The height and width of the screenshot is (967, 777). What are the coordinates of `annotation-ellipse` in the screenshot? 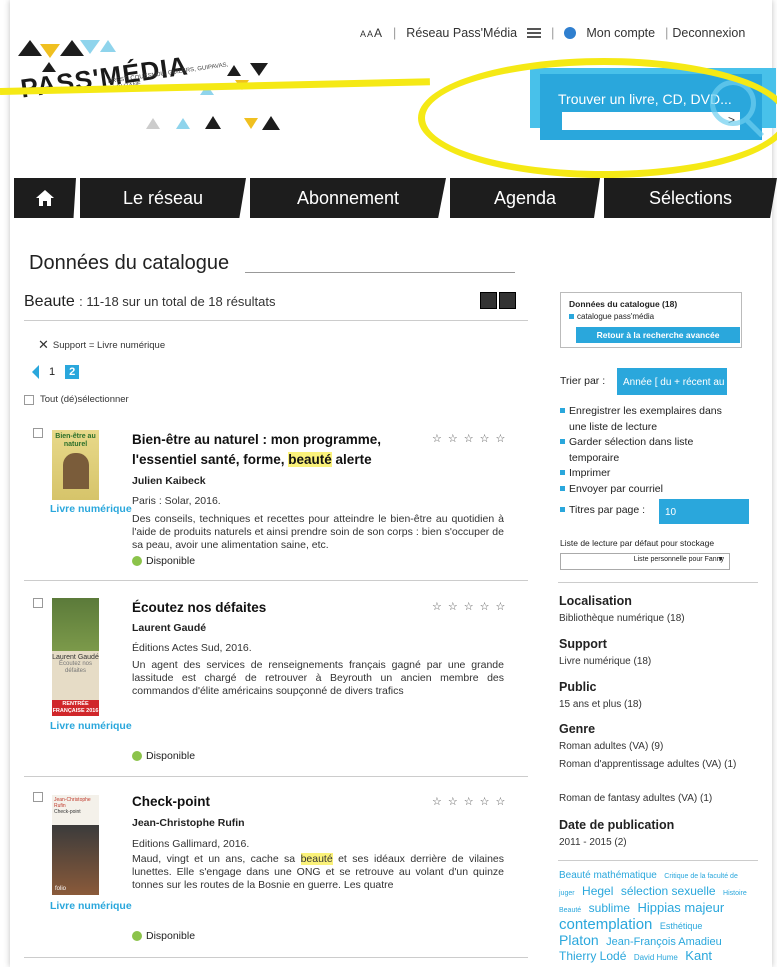 It's located at (597, 118).